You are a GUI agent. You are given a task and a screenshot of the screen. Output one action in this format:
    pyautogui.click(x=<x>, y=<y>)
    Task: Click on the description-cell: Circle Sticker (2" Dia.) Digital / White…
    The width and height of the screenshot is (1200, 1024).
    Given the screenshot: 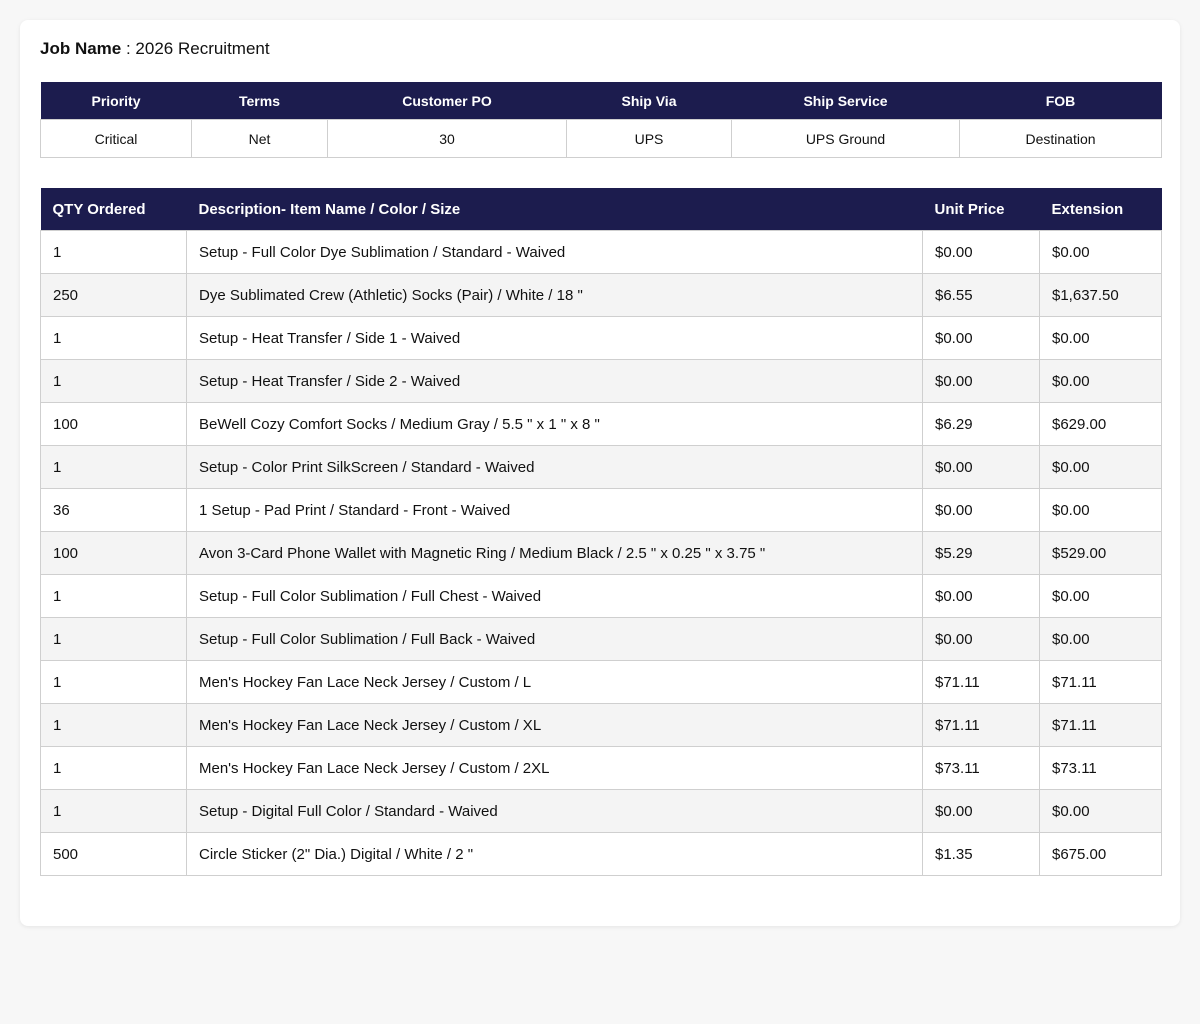 What is the action you would take?
    pyautogui.click(x=554, y=854)
    